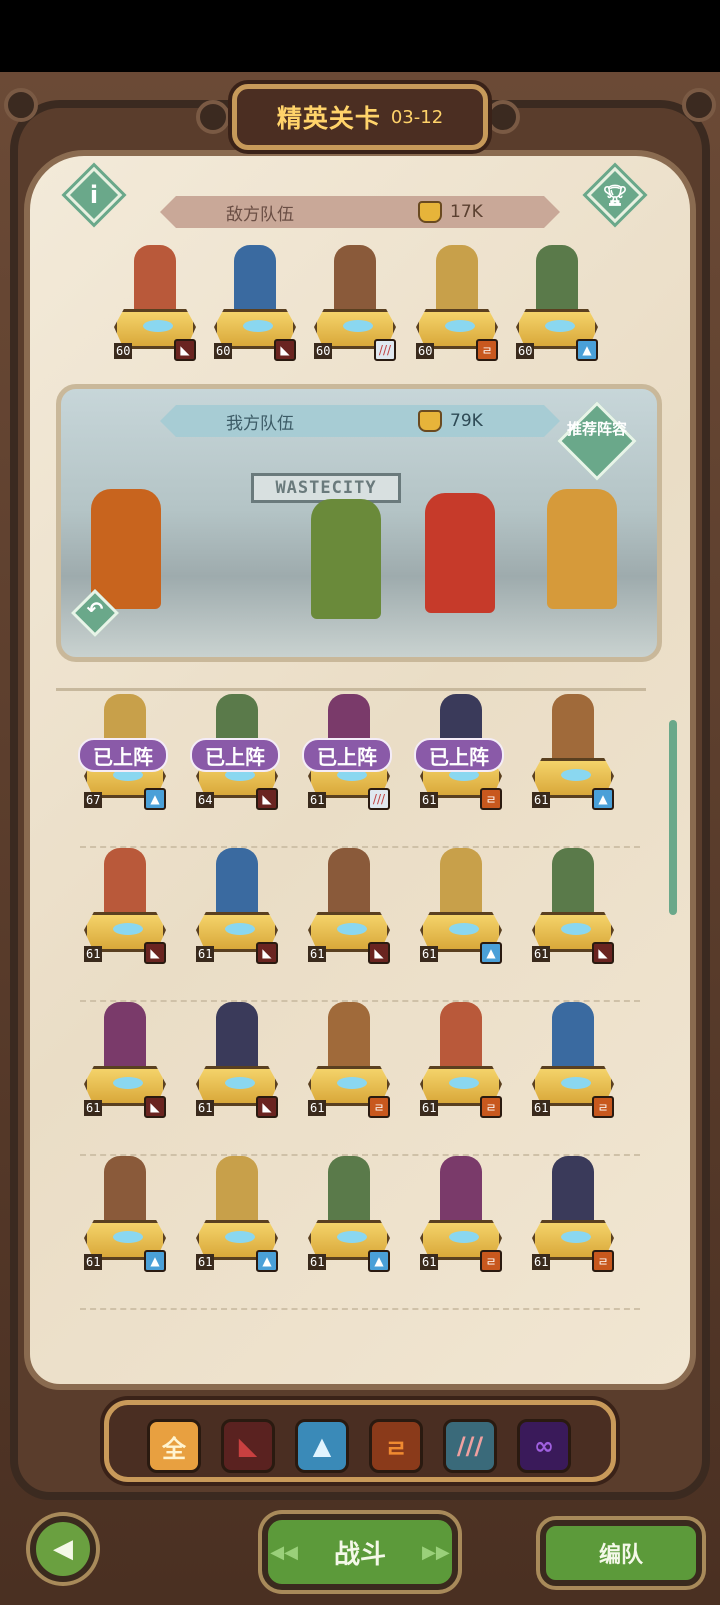  What do you see at coordinates (360, 1552) in the screenshot?
I see `battle-button: ◀◀ 战斗 ▶▶` at bounding box center [360, 1552].